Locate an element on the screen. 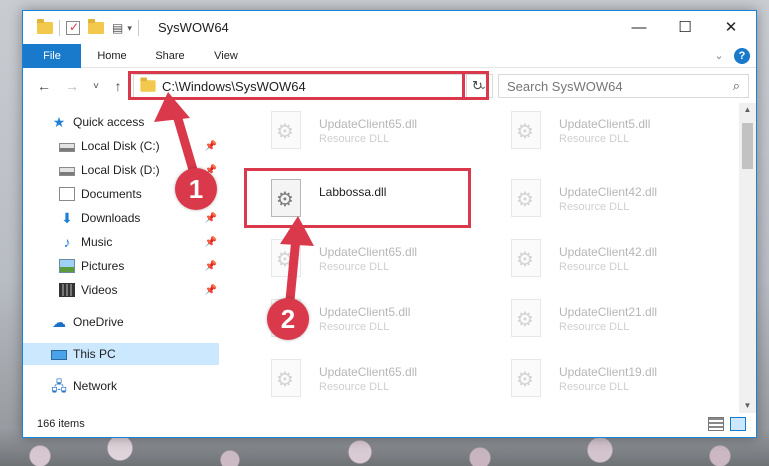  sidebar-item-label: Pictures is located at coordinates (103, 266).